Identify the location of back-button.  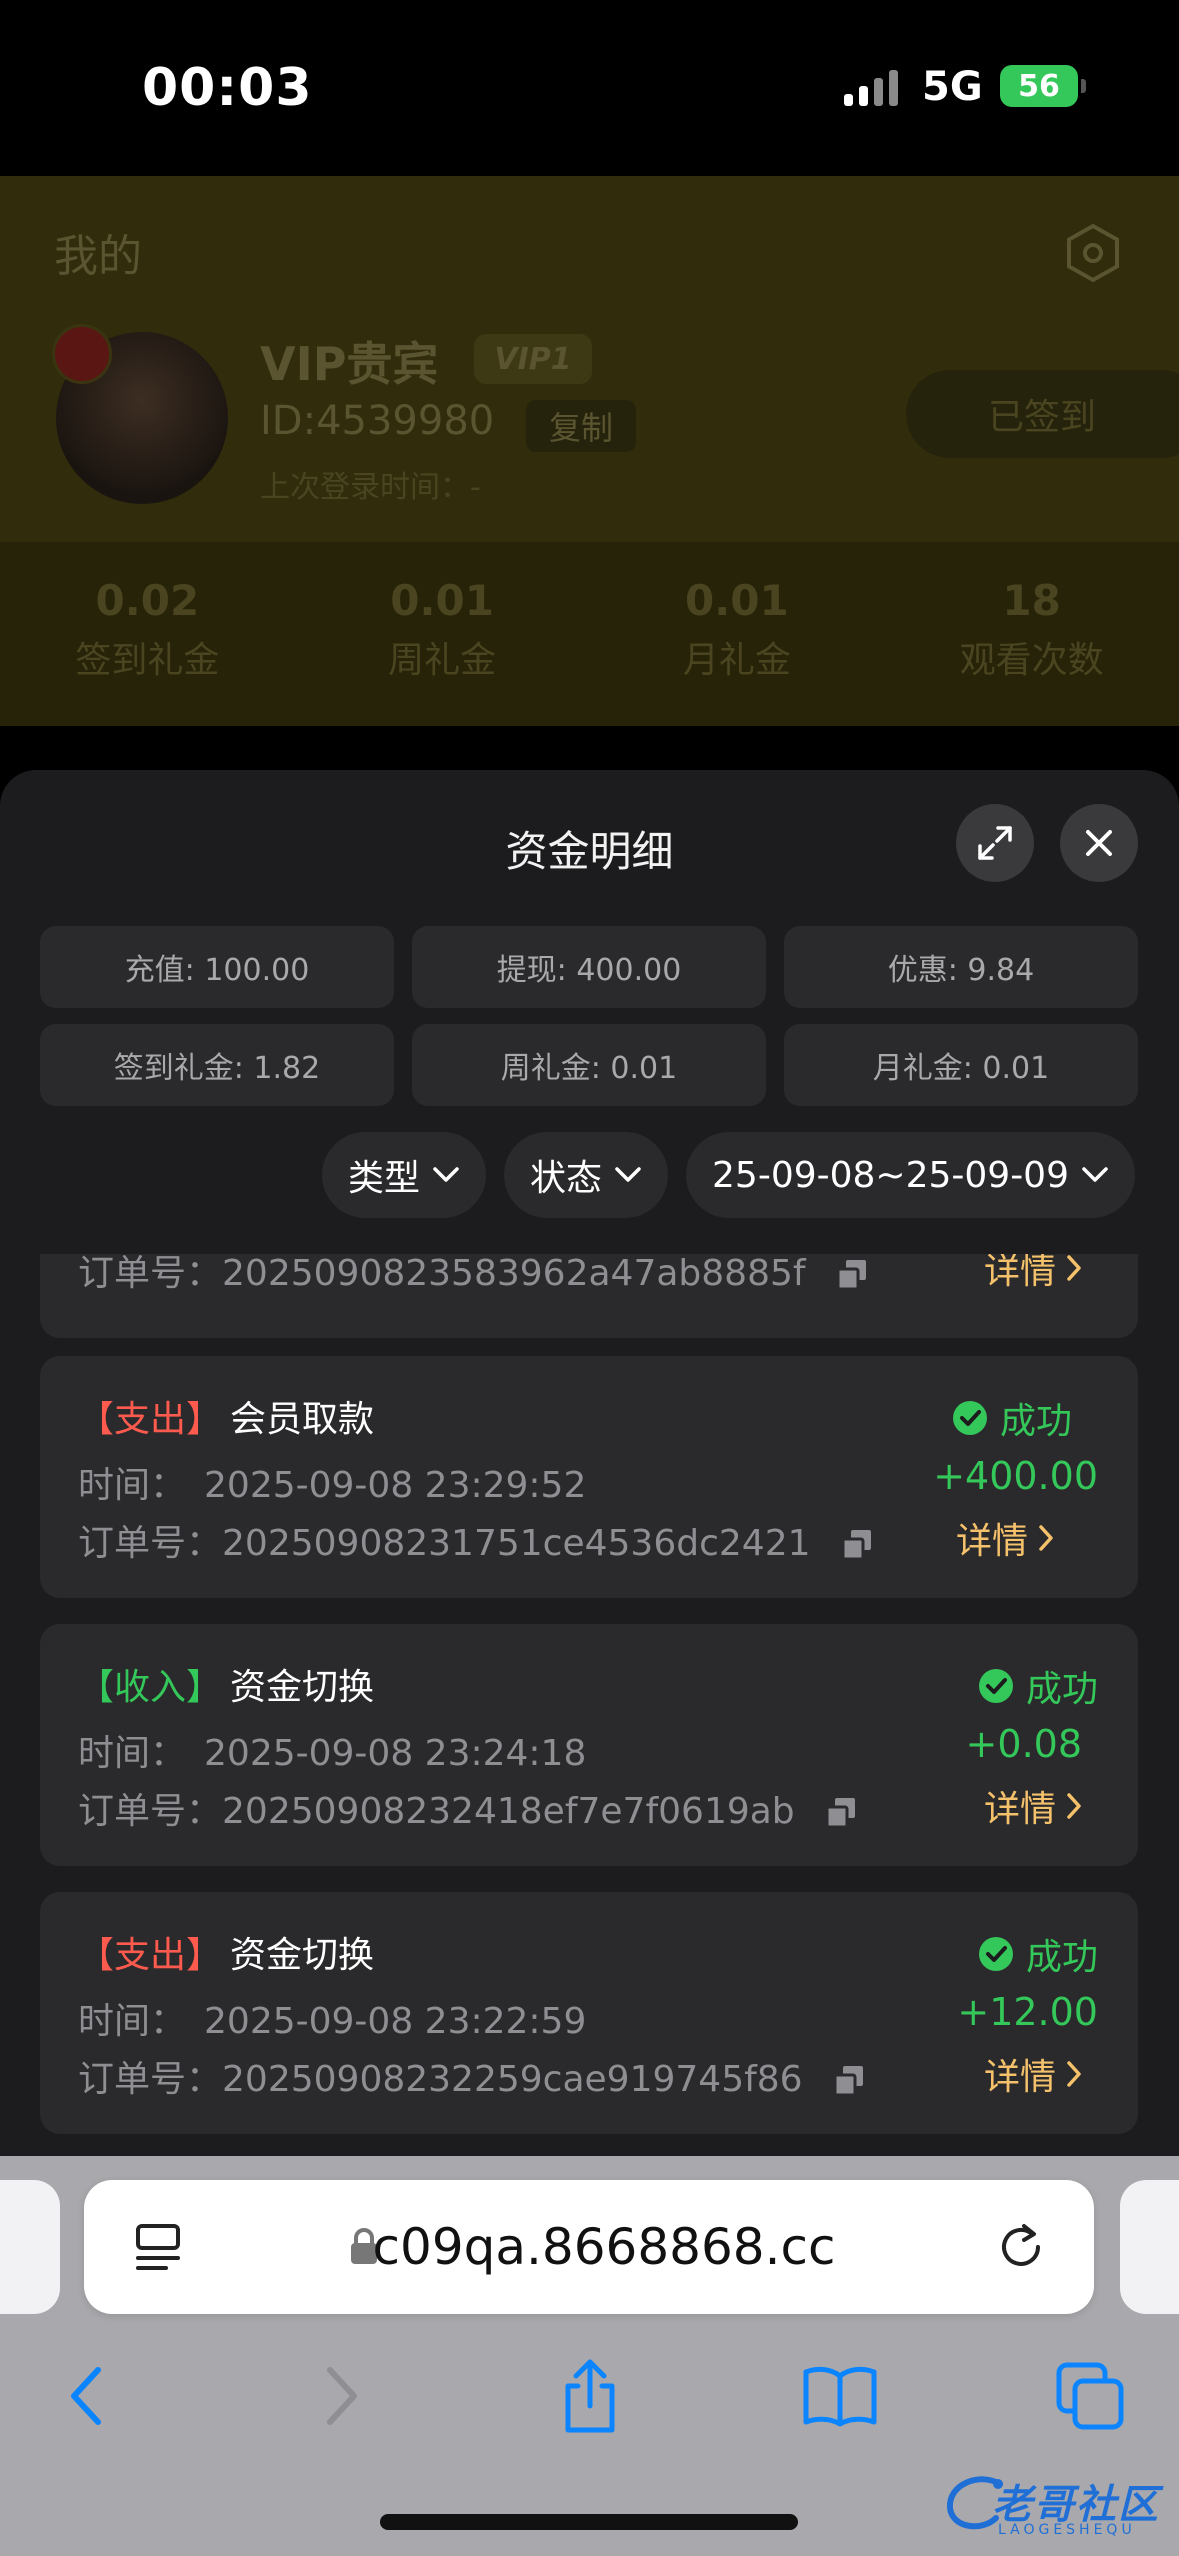
(86, 2396).